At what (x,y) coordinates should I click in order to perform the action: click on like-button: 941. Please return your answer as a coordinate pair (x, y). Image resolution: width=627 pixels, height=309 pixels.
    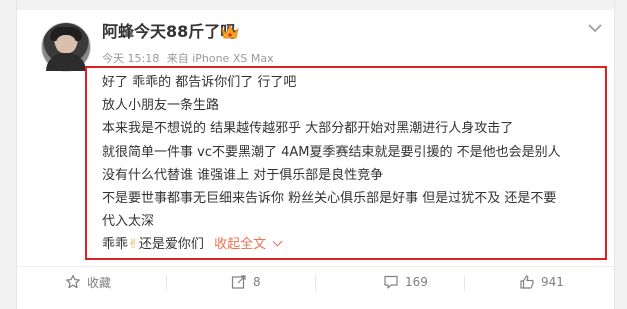
    Looking at the image, I should click on (541, 282).